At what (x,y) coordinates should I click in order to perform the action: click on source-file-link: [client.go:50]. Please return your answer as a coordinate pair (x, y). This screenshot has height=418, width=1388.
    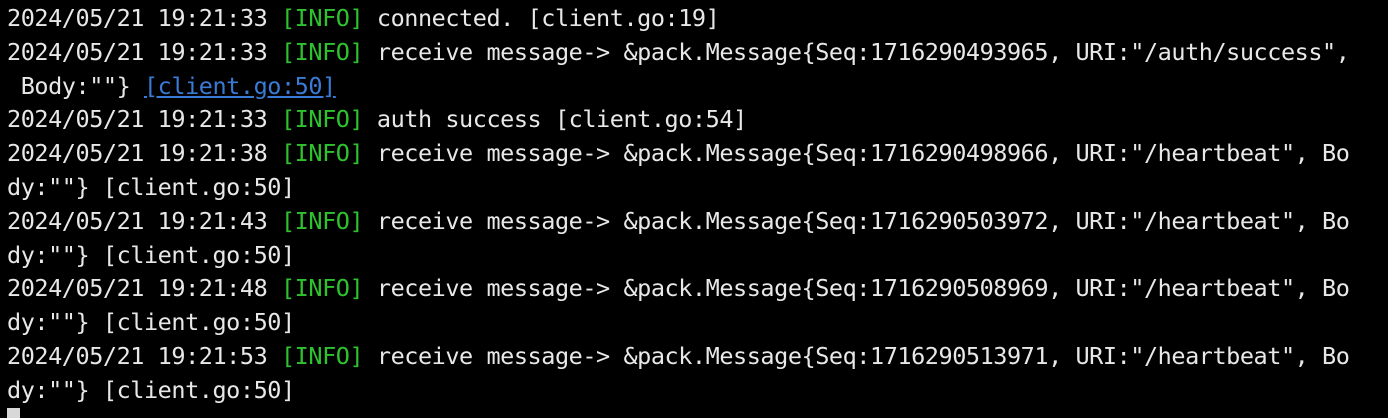
    Looking at the image, I should click on (240, 86).